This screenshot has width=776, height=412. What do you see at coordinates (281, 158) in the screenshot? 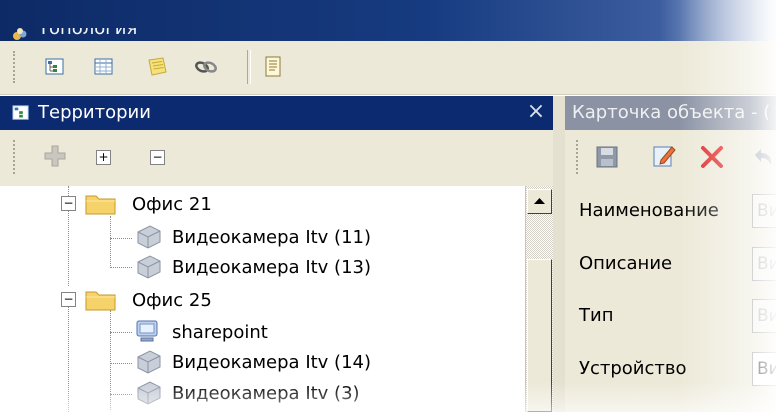
I see `territories-toolbar: + −` at bounding box center [281, 158].